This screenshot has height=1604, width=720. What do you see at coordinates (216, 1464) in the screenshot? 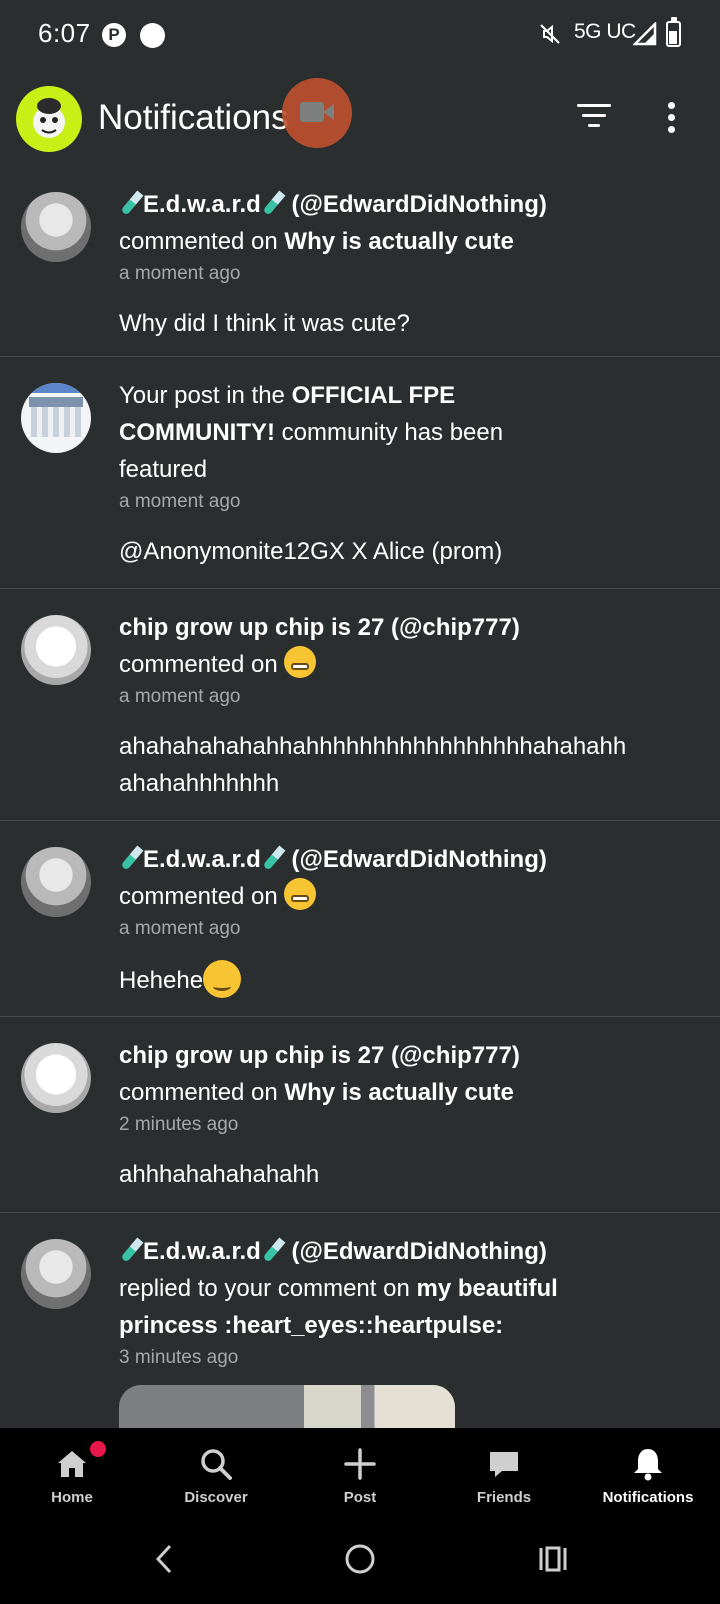
I see `search-icon` at bounding box center [216, 1464].